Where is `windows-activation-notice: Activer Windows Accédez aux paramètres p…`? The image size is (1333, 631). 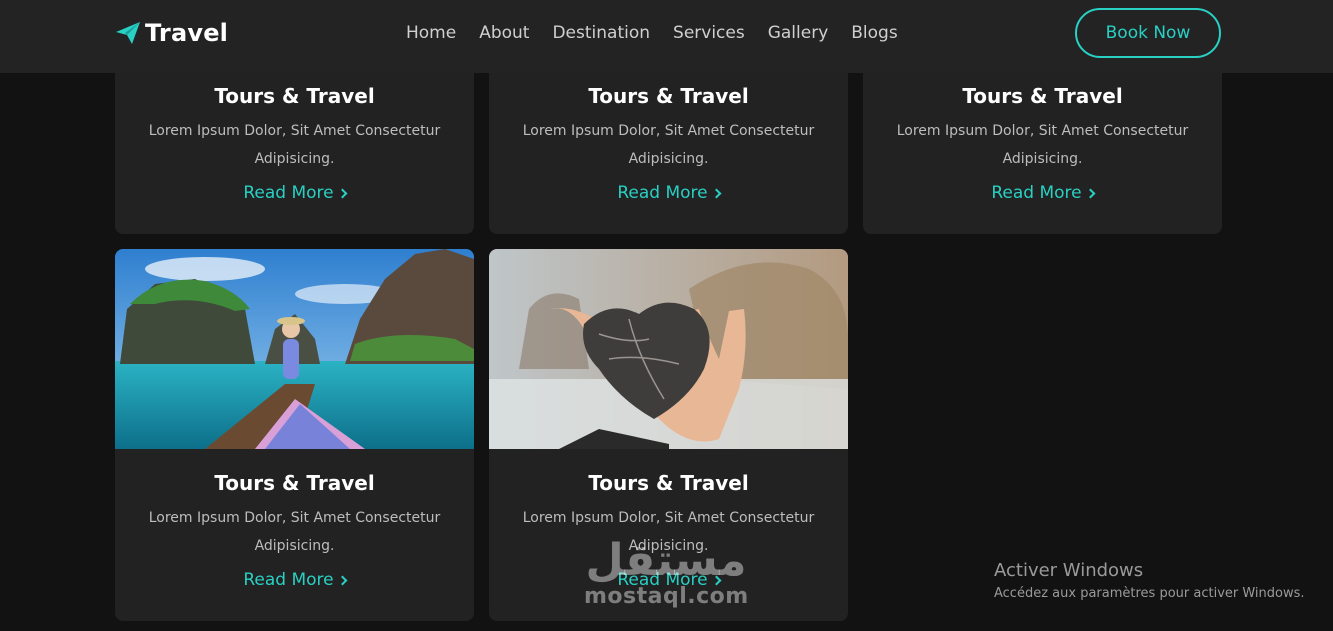
windows-activation-notice: Activer Windows Accédez aux paramètres p… is located at coordinates (1149, 580).